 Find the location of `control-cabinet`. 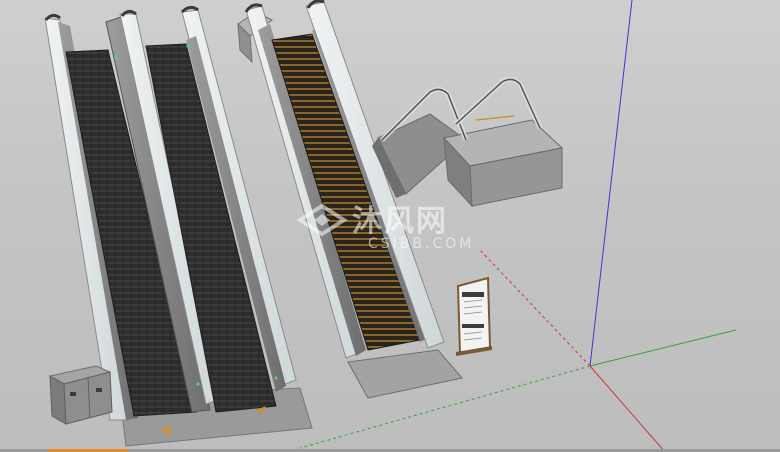

control-cabinet is located at coordinates (80, 395).